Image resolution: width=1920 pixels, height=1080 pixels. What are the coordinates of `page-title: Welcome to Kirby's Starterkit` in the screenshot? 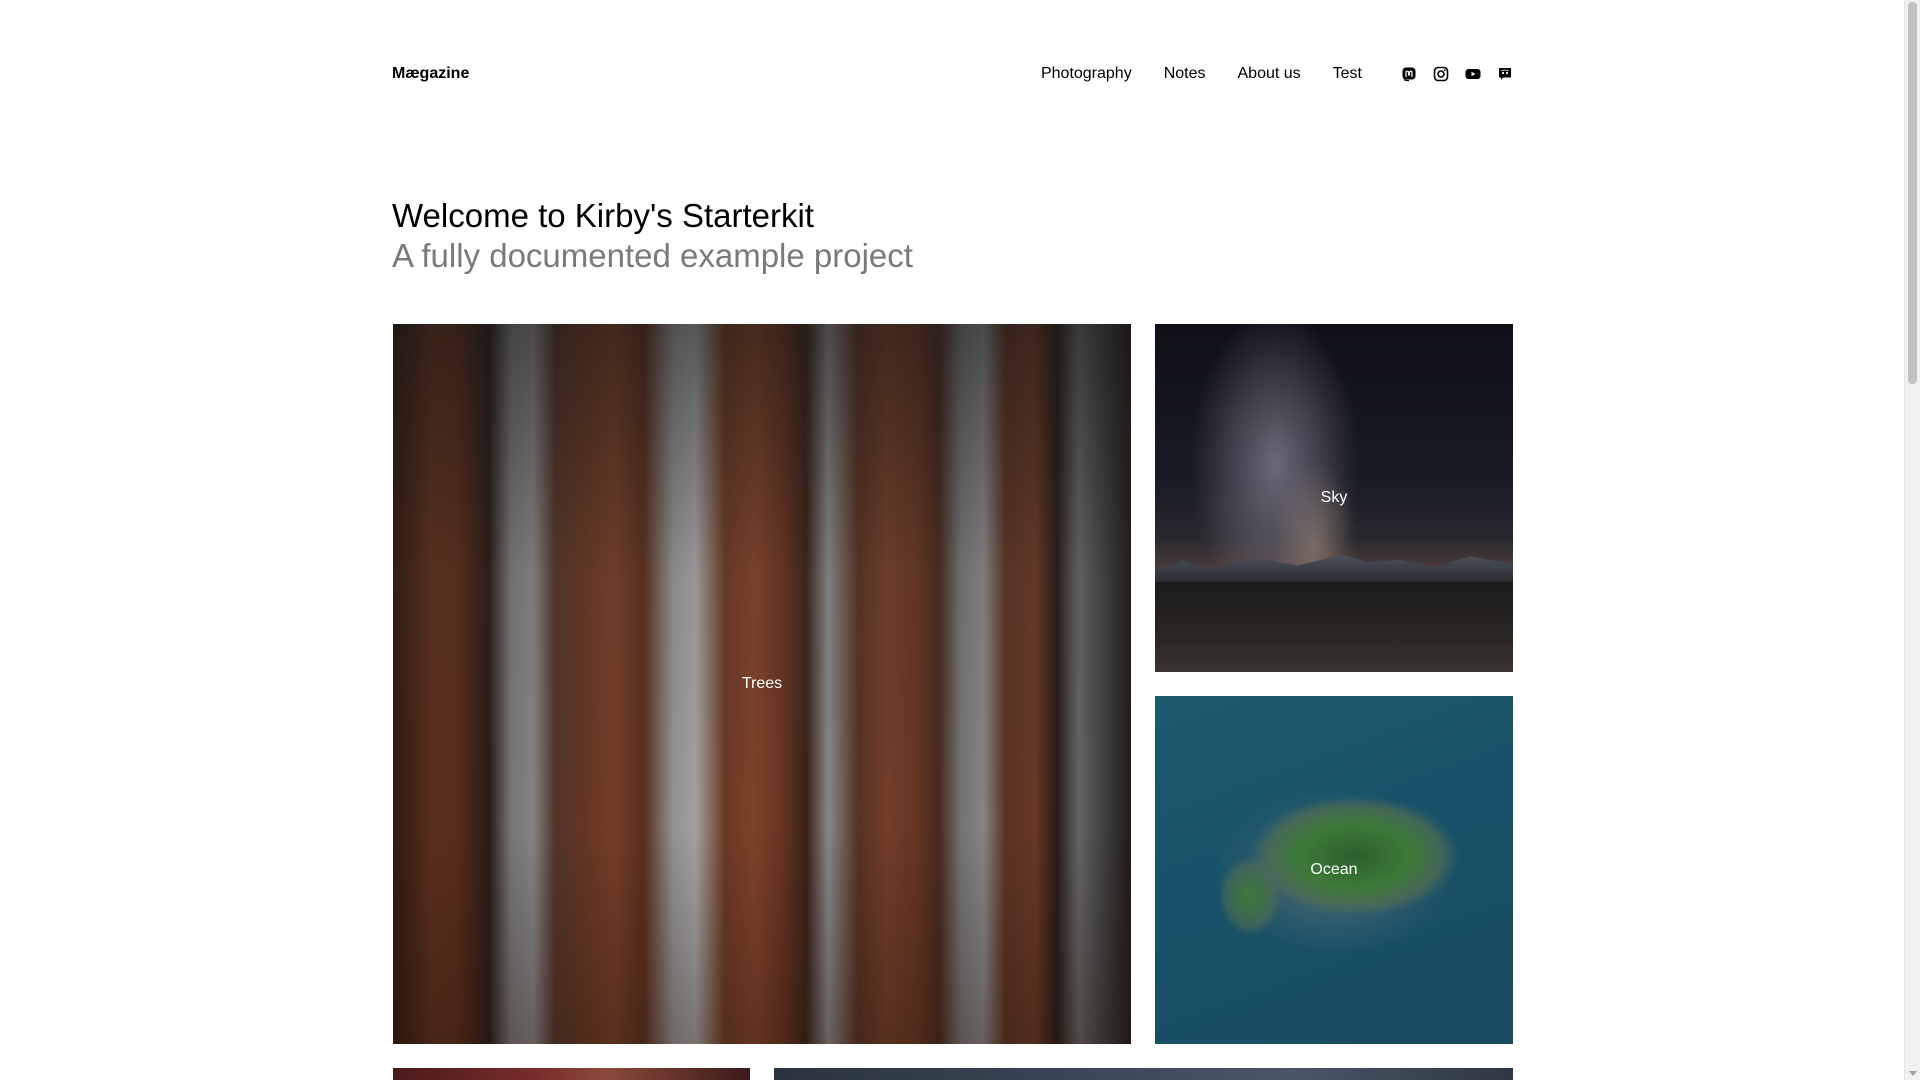 It's located at (603, 215).